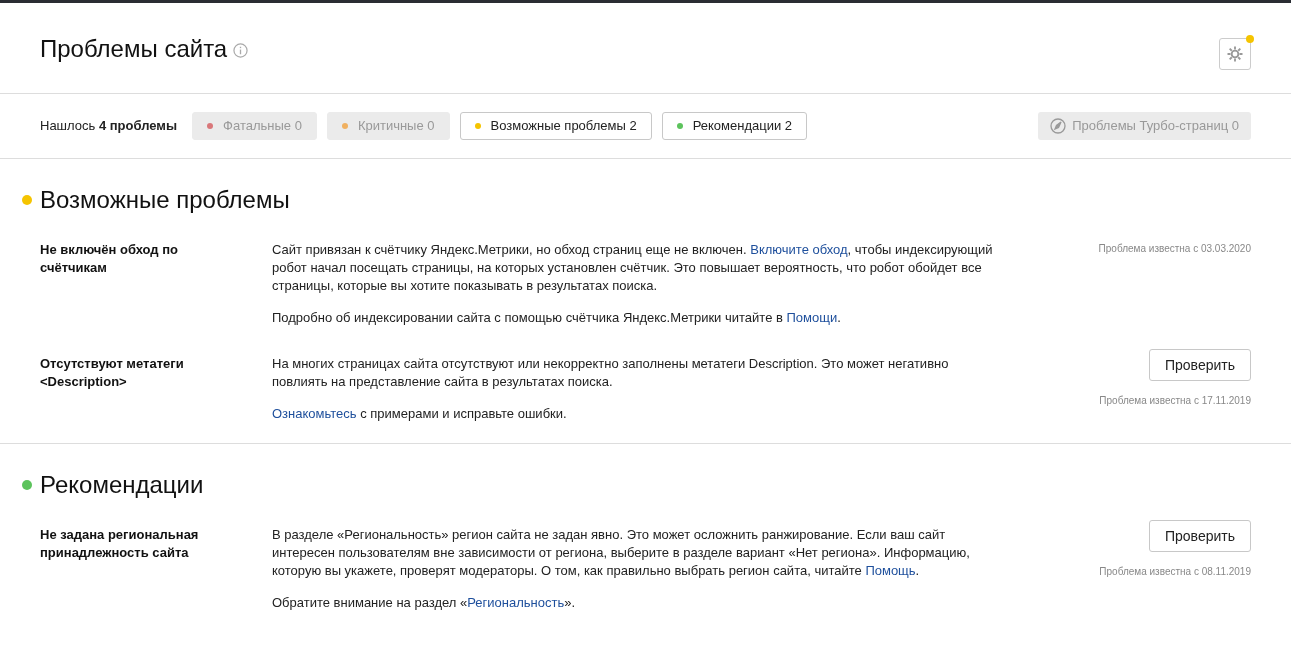 This screenshot has width=1291, height=662. I want to click on help-link: Помощь, so click(890, 570).